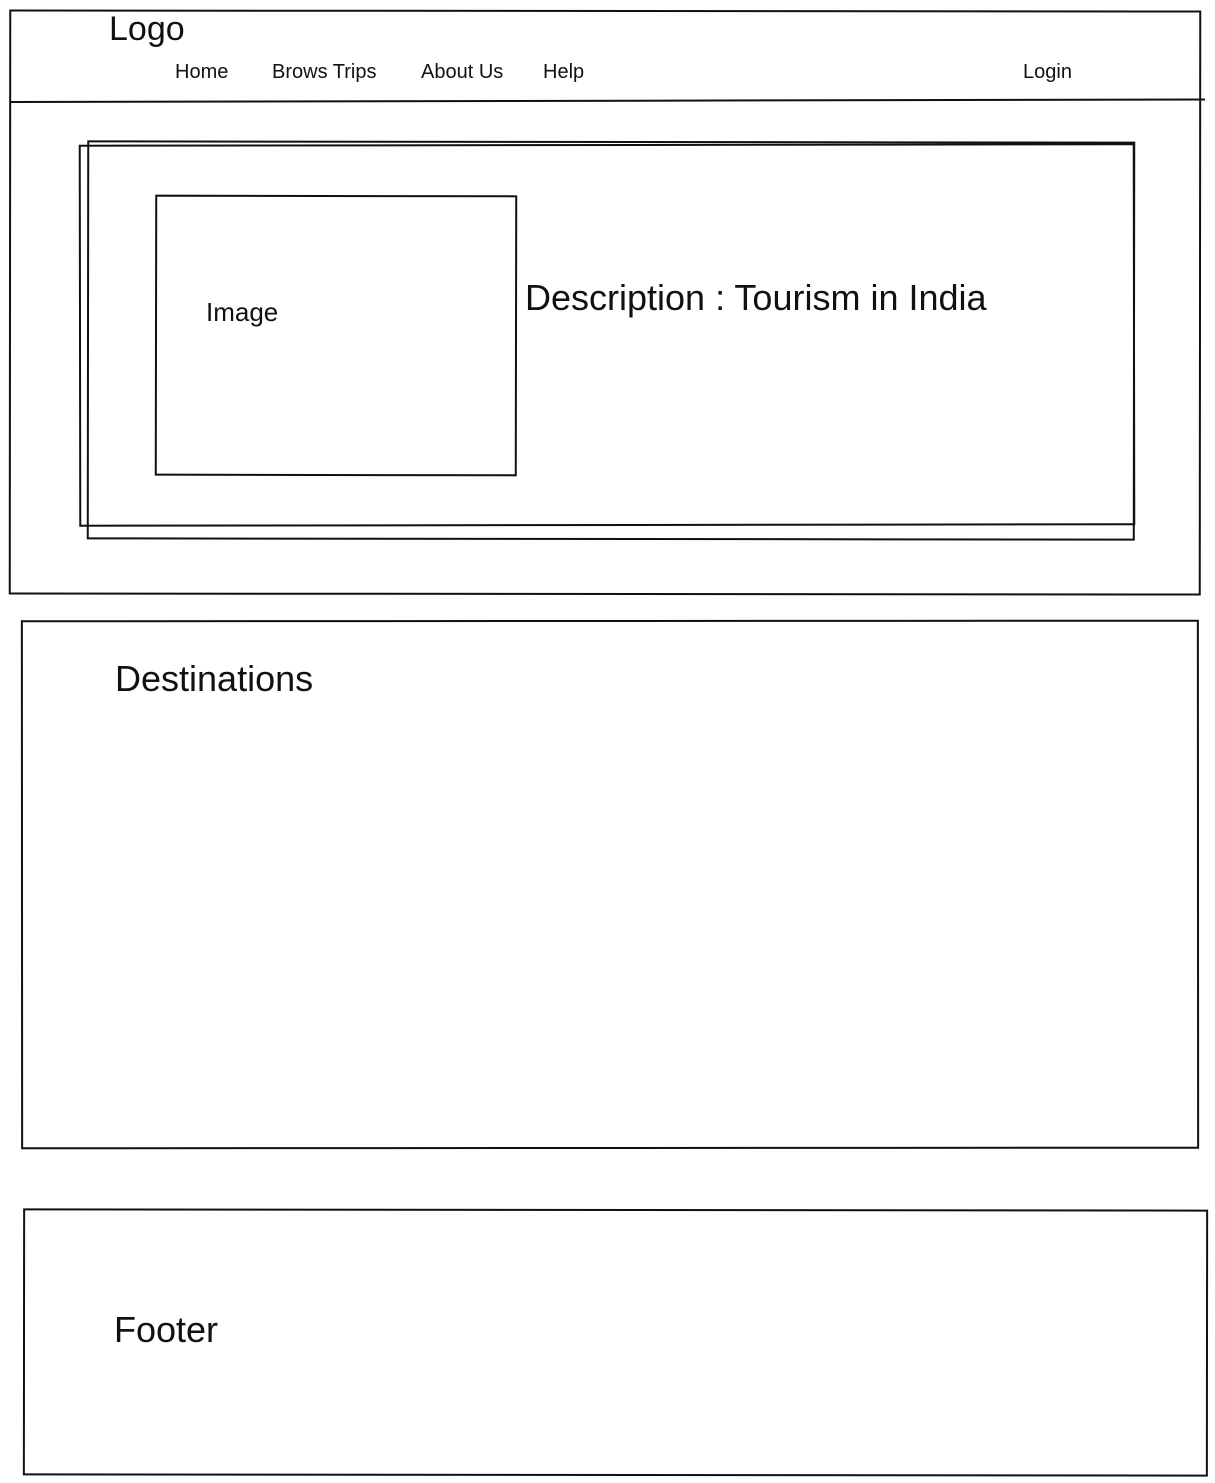 This screenshot has height=1483, width=1215. I want to click on nav-help-link: Help, so click(563, 72).